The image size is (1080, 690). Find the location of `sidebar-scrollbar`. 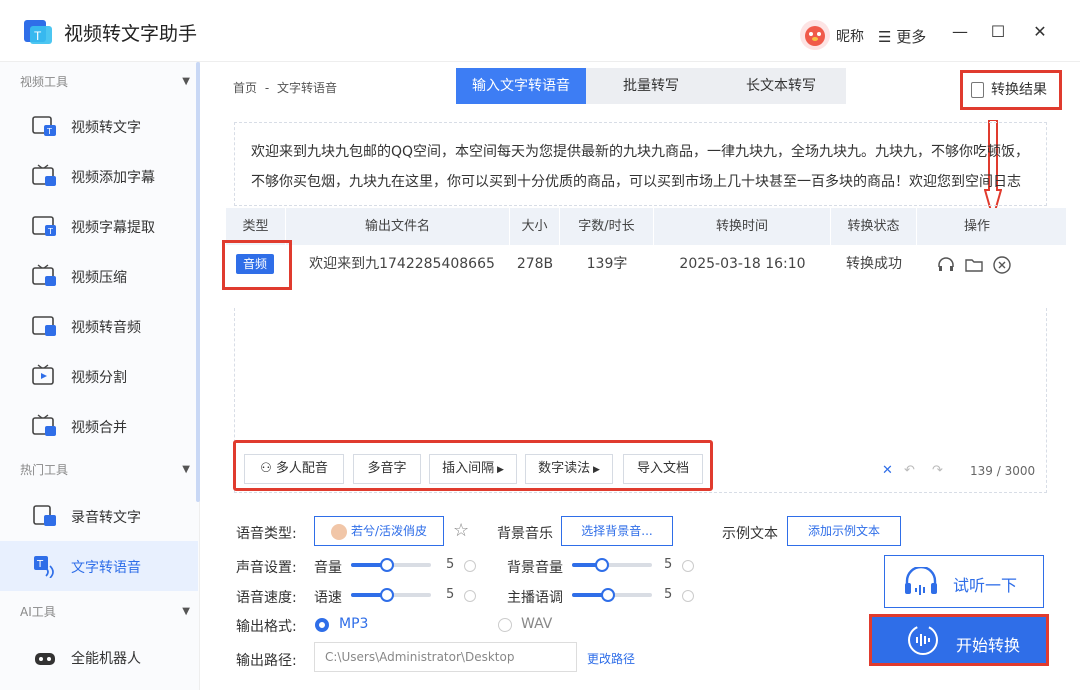

sidebar-scrollbar is located at coordinates (198, 282).